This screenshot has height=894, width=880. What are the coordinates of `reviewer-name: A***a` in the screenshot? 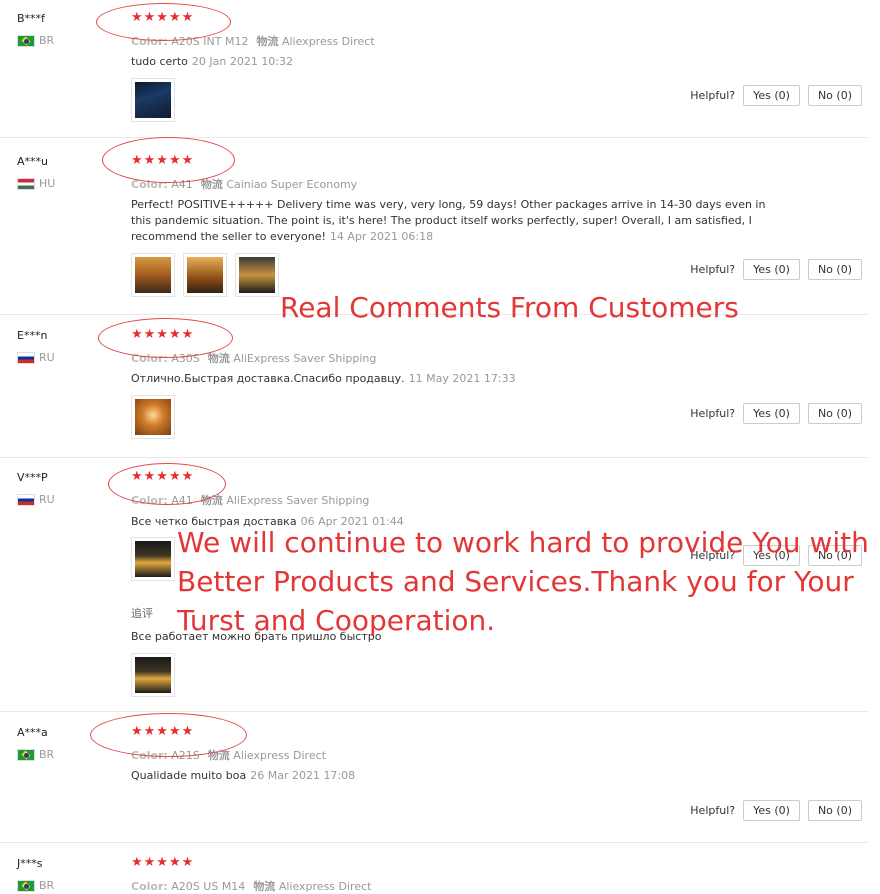 It's located at (32, 732).